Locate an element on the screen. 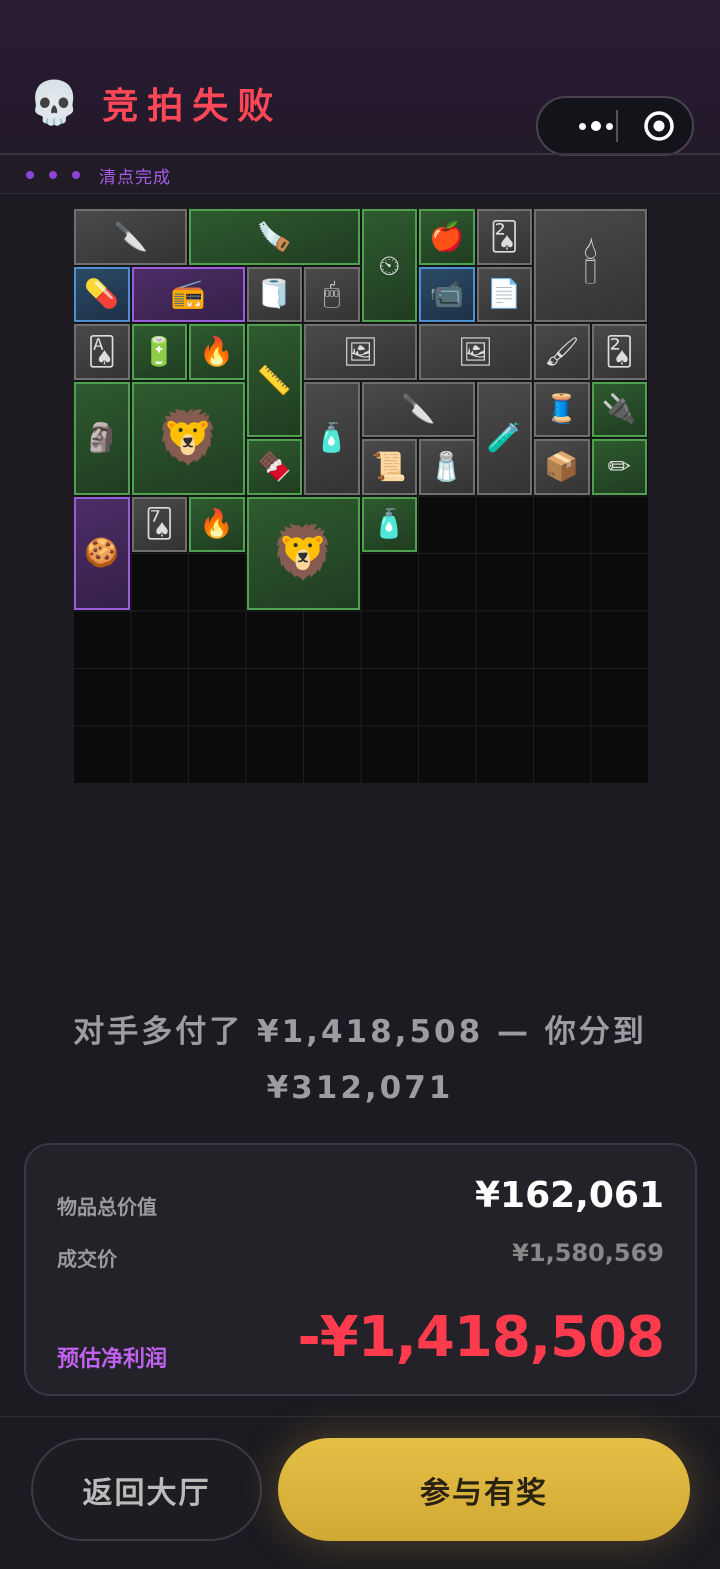 This screenshot has height=1569, width=720. inventory-item-pepper-grinder: 🧂 is located at coordinates (447, 467).